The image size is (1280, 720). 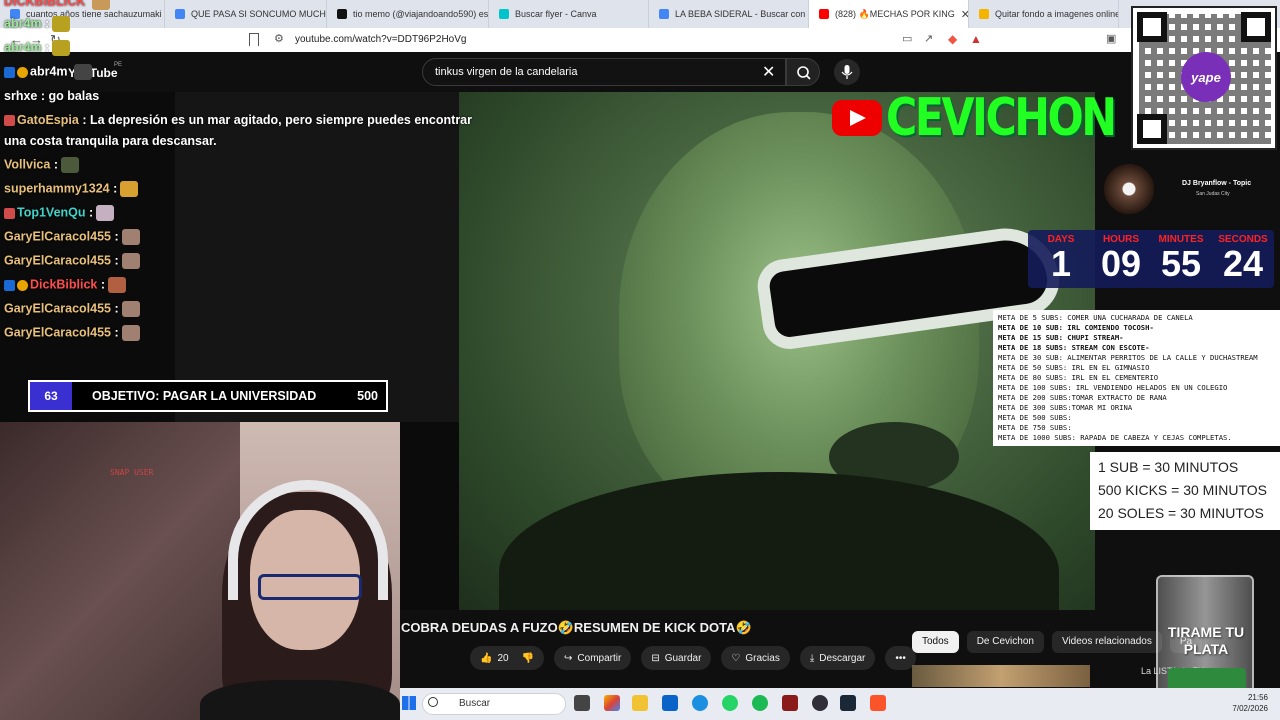 What do you see at coordinates (528, 658) in the screenshot?
I see `thumbs-down-icon: 👎` at bounding box center [528, 658].